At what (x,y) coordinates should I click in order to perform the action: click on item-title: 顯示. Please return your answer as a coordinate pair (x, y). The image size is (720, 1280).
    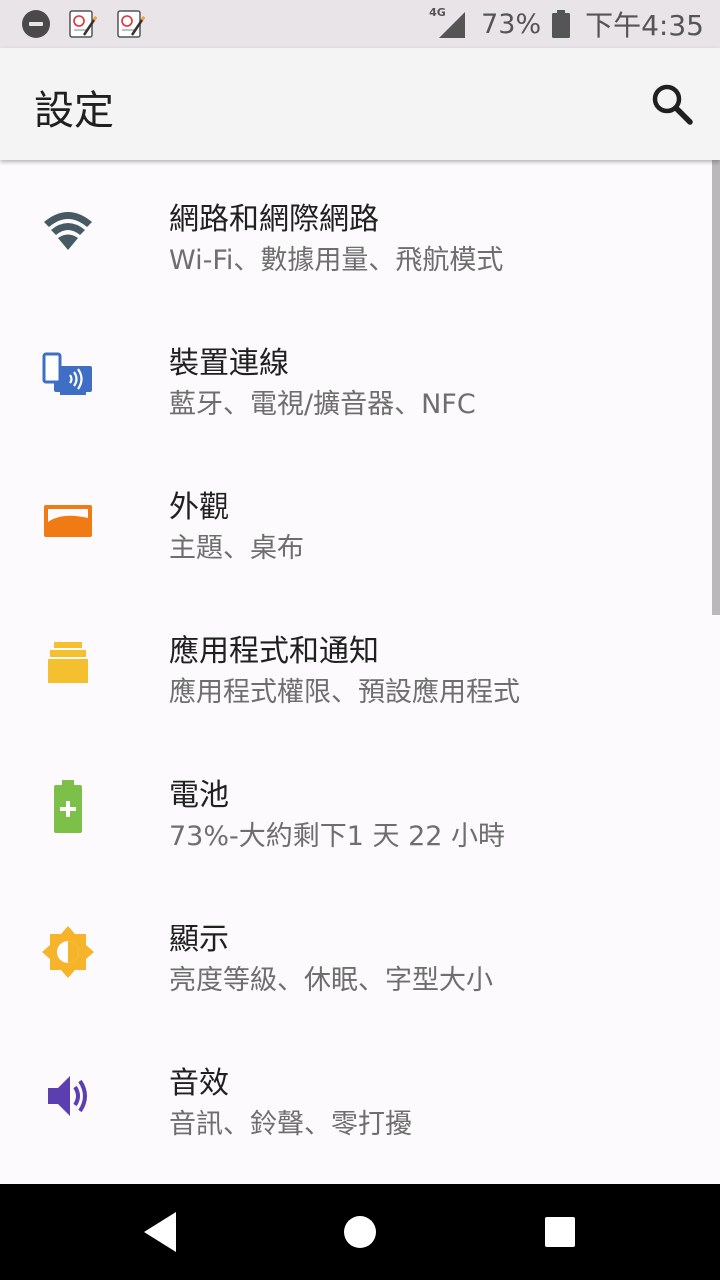
    Looking at the image, I should click on (199, 939).